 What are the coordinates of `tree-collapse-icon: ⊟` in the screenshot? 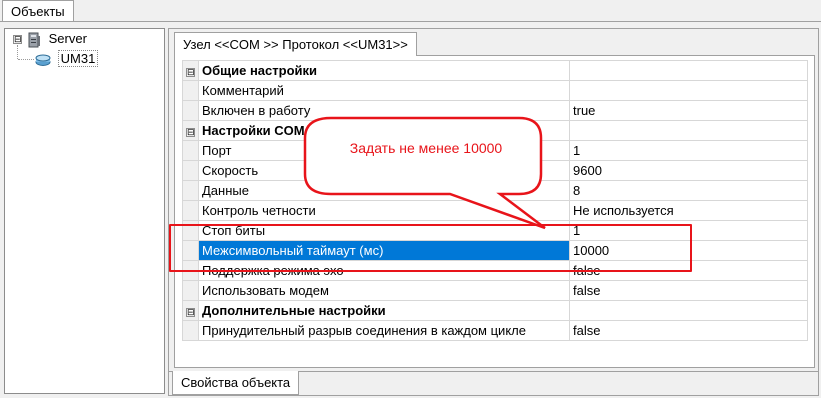 It's located at (17, 39).